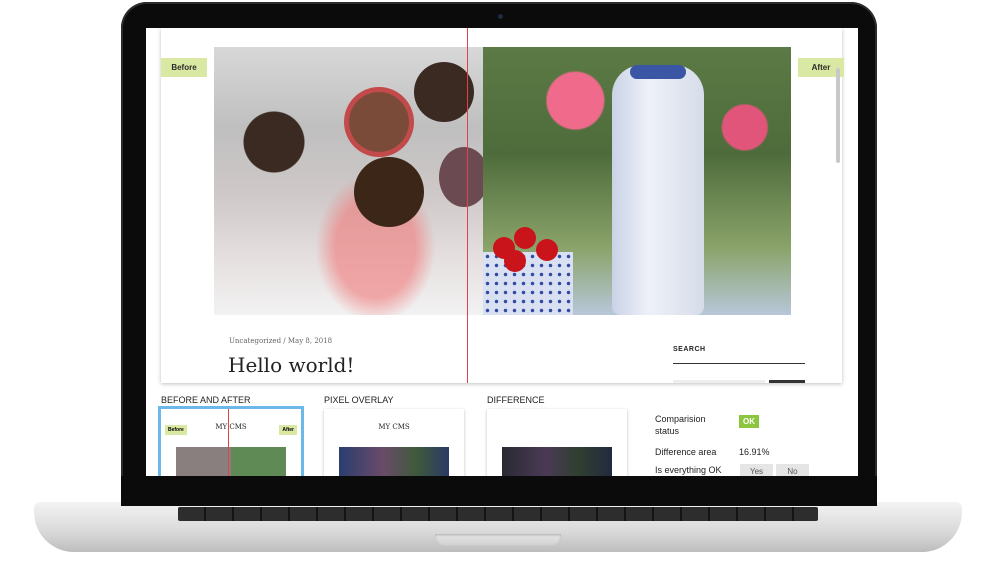 Image resolution: width=996 pixels, height=569 pixels. Describe the element at coordinates (838, 115) in the screenshot. I see `scrollbar` at that location.